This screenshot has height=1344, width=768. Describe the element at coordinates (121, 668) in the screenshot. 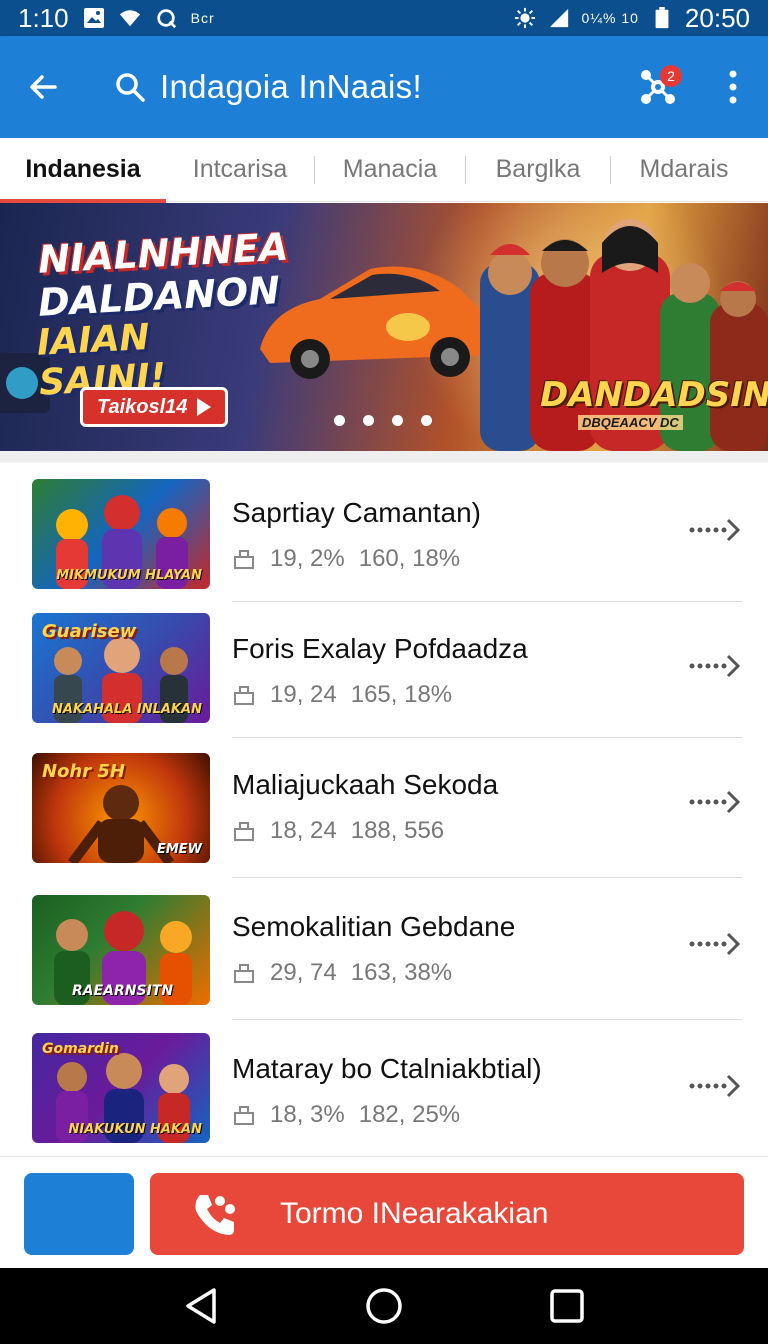

I see `list-thumbnail: Guarisew NAKAHALA INLAKAN` at that location.